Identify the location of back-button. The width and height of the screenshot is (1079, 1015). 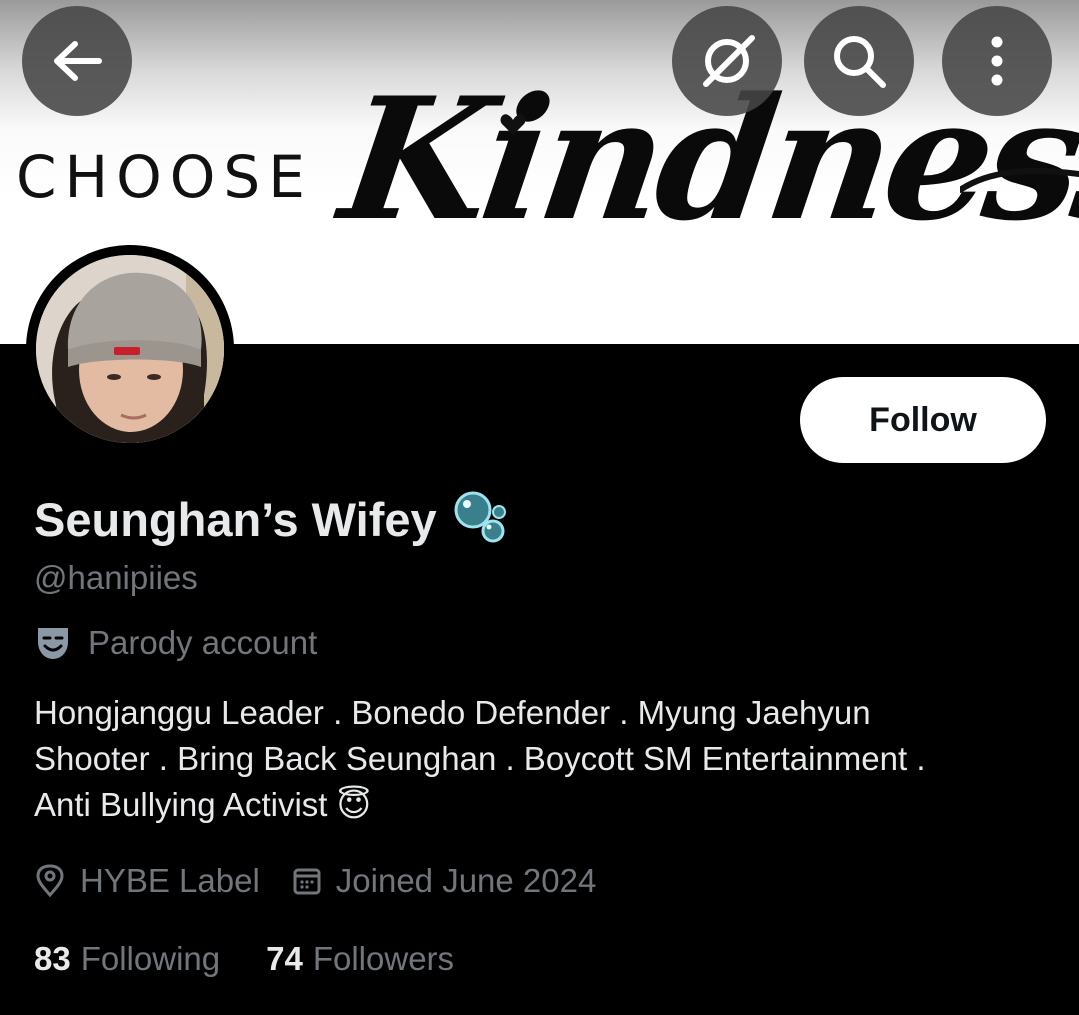
(77, 61).